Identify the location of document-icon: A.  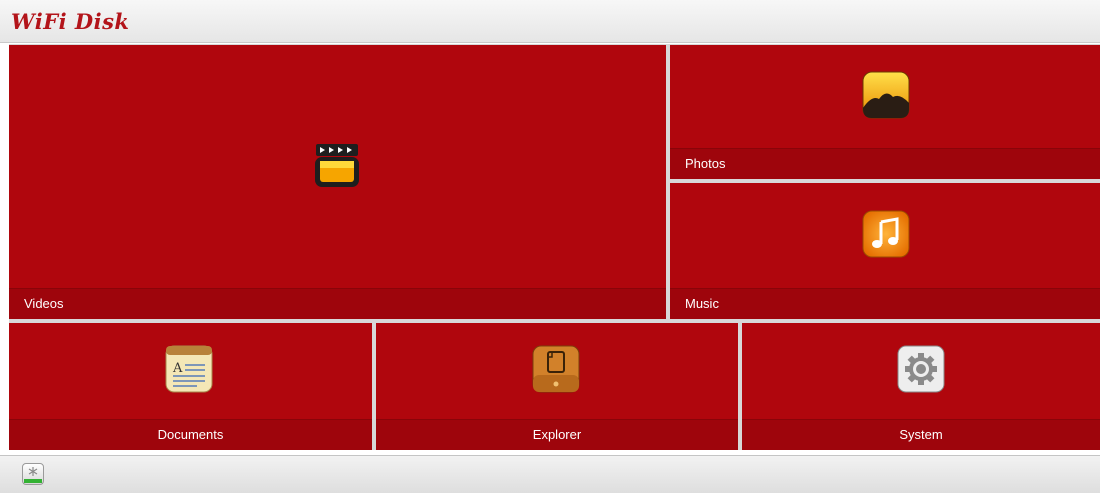
(189, 369).